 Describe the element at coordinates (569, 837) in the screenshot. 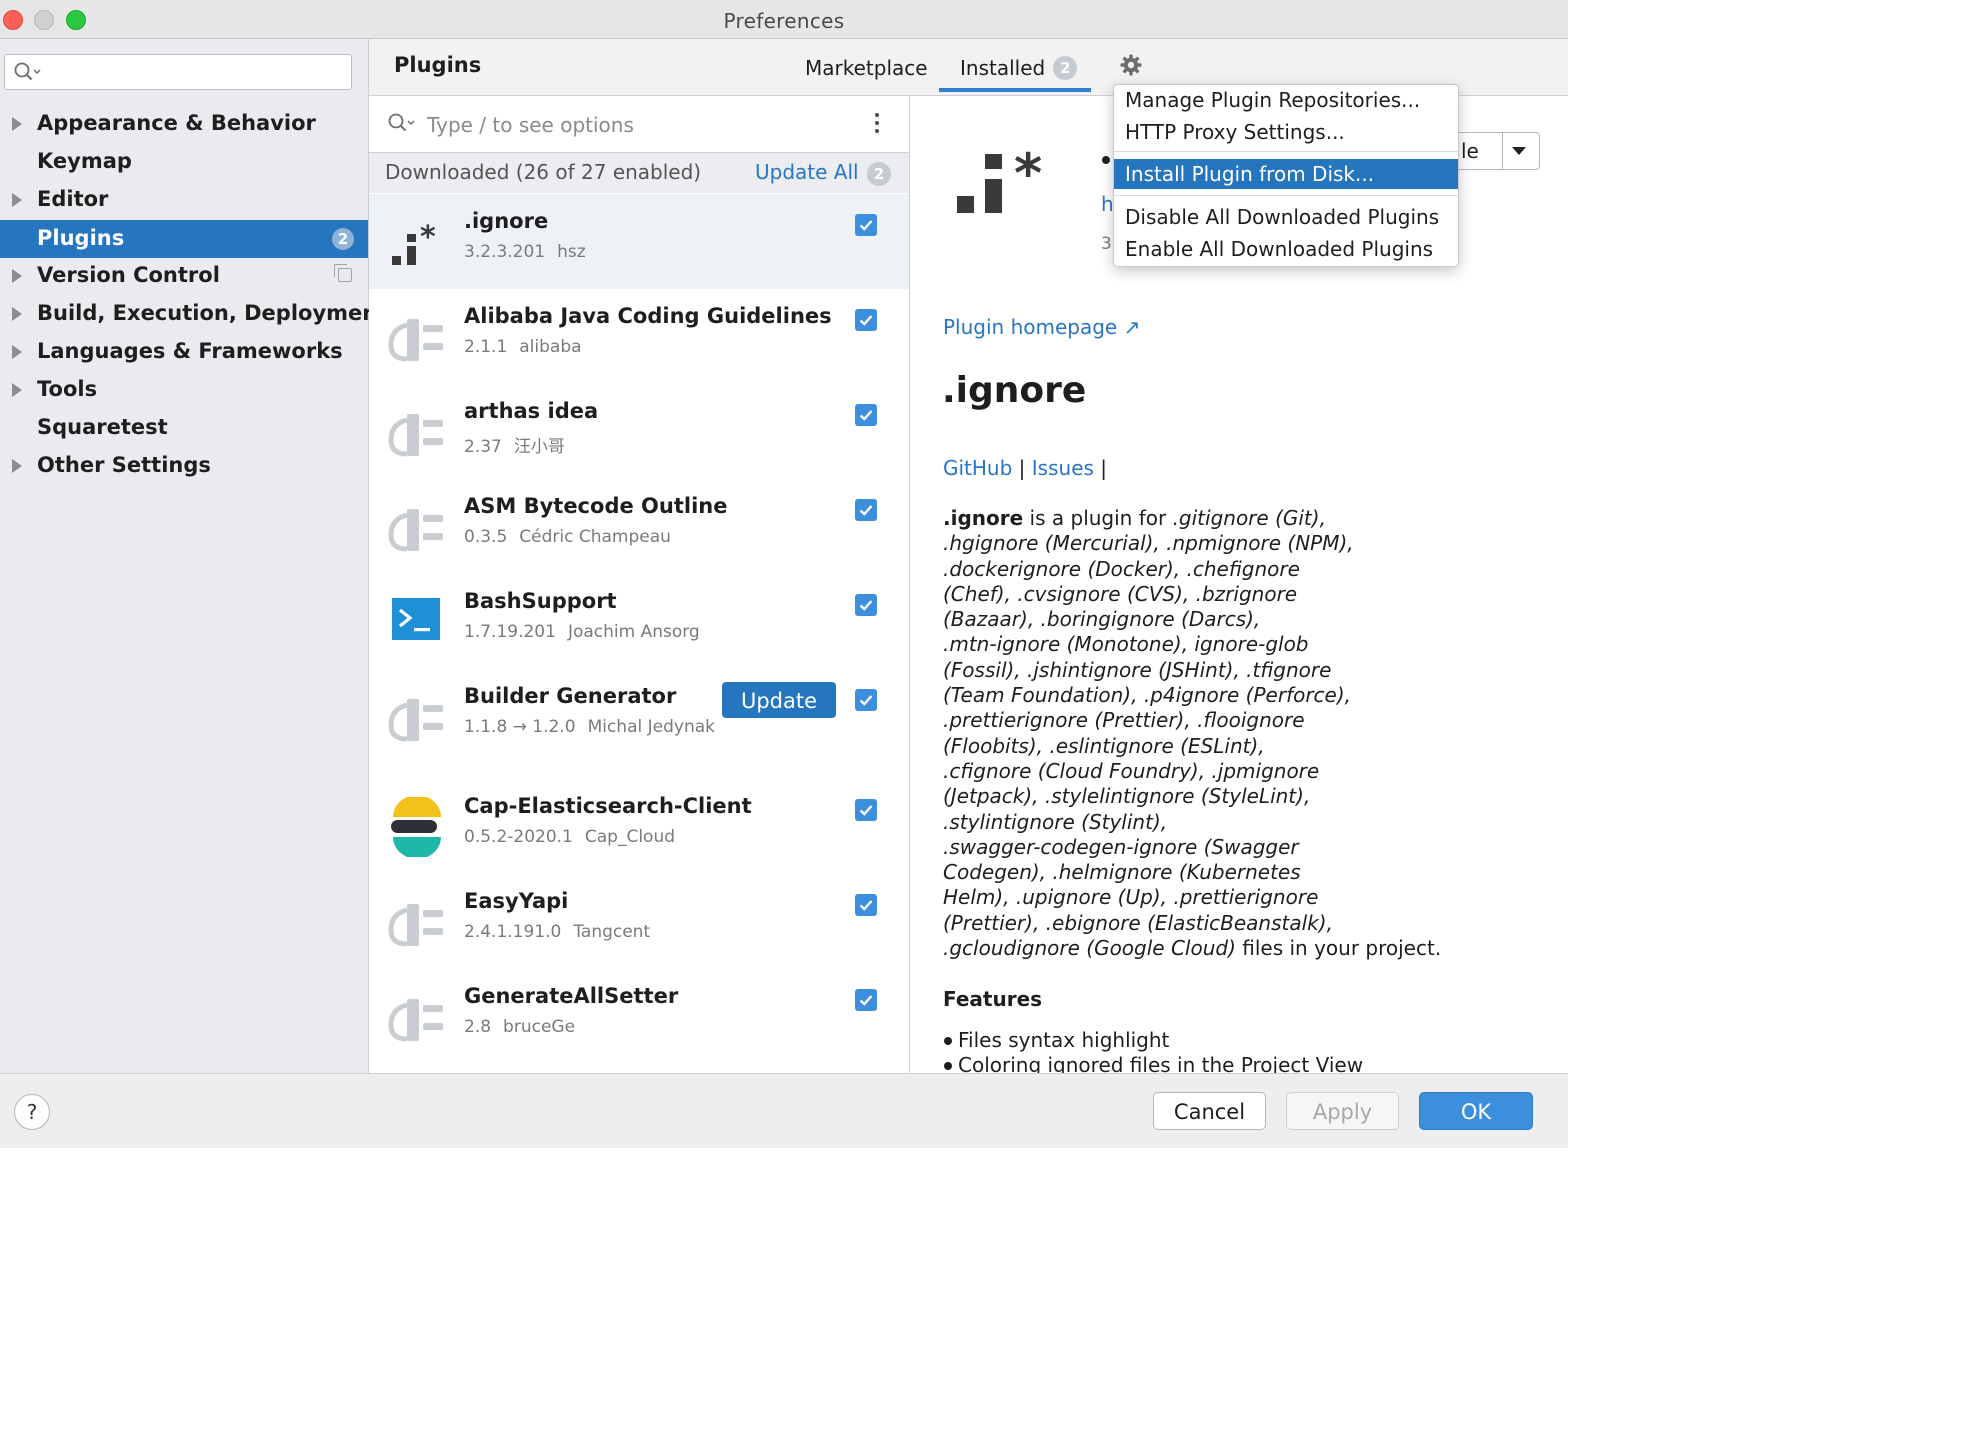

I see `plugin-meta: 0.5.2-2020.1 Cap_Cloud` at that location.